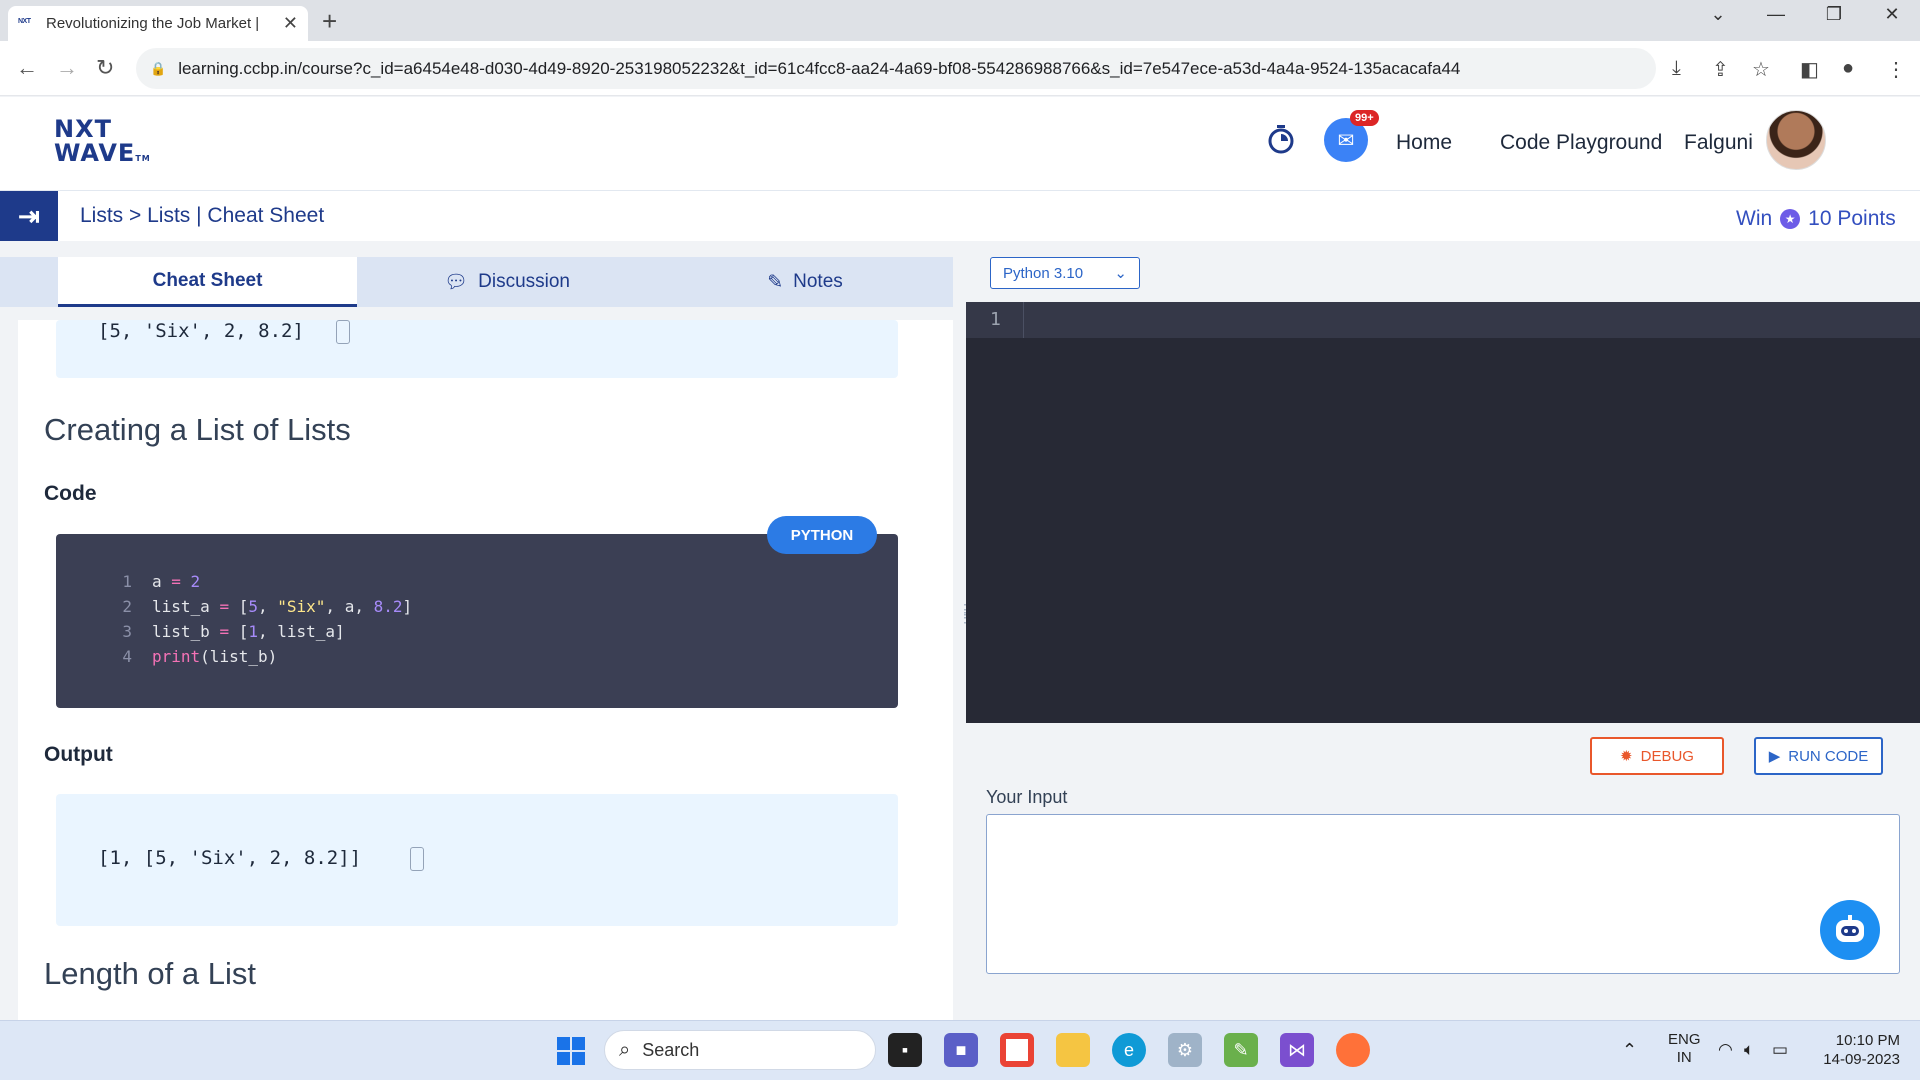  What do you see at coordinates (197, 429) in the screenshot?
I see `section-heading: Creating a List of Lists` at bounding box center [197, 429].